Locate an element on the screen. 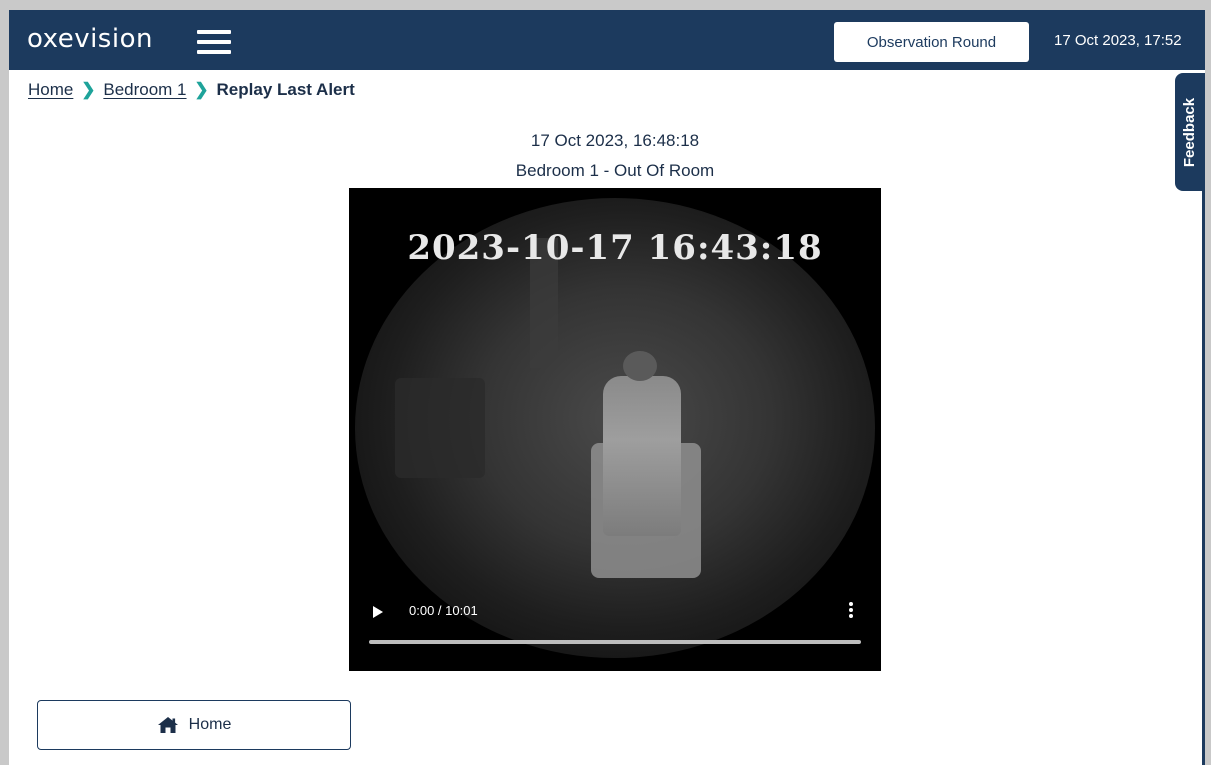  video-person-head is located at coordinates (640, 366).